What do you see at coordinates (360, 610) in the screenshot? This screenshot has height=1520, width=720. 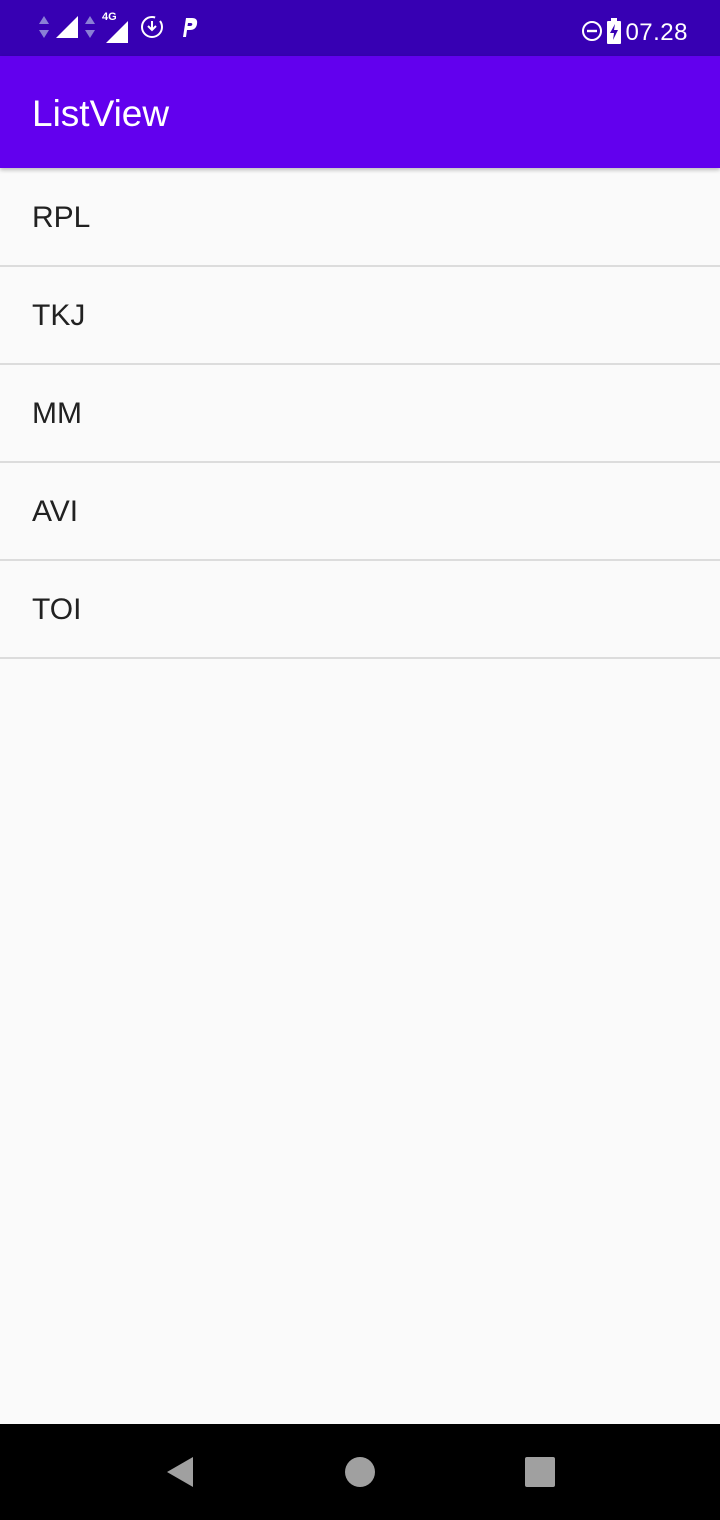 I see `list-item-toi: TOI` at bounding box center [360, 610].